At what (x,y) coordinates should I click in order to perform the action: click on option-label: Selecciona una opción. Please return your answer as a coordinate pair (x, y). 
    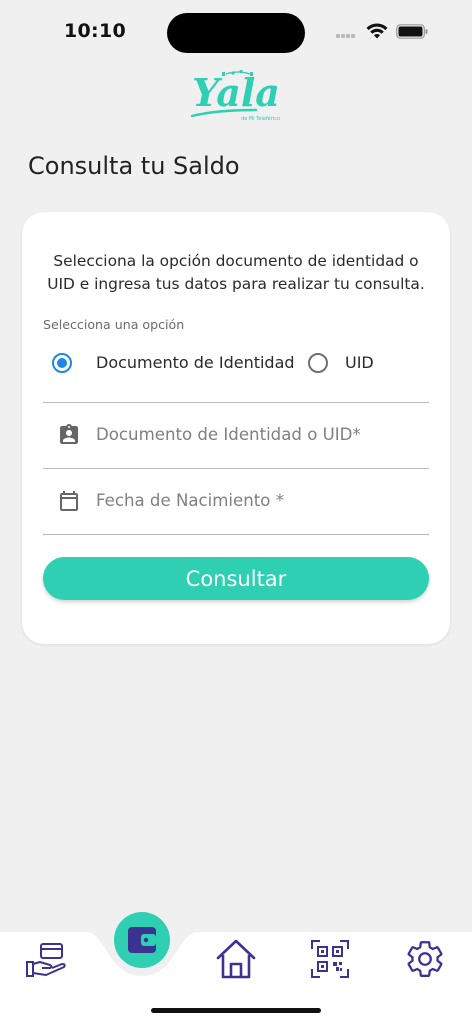
    Looking at the image, I should click on (114, 324).